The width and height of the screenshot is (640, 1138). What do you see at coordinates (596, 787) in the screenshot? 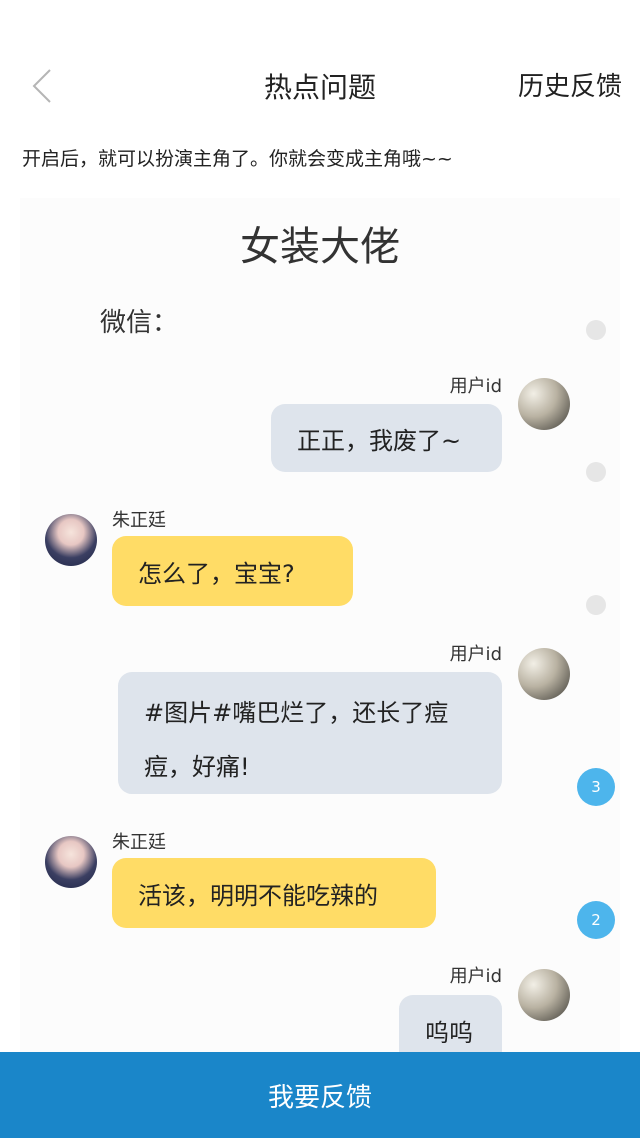
I see `count-badge: 3` at bounding box center [596, 787].